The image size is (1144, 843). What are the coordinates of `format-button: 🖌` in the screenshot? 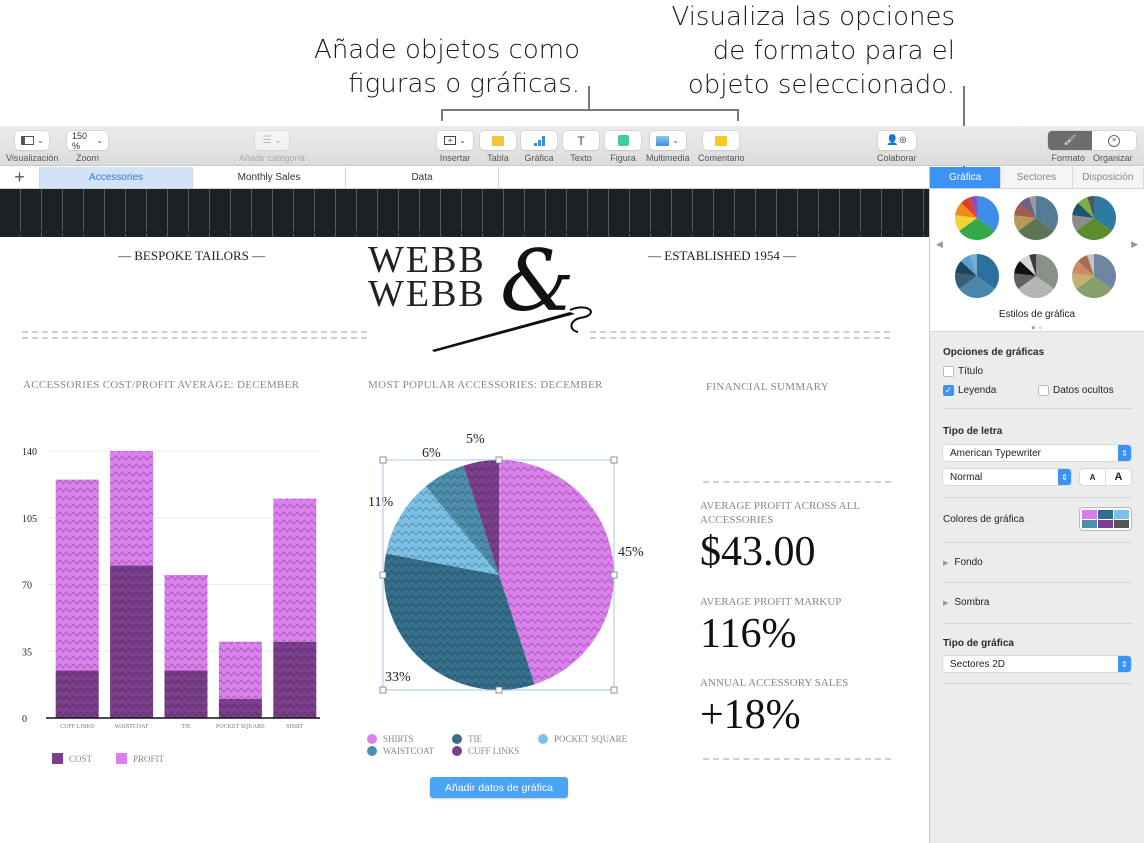 It's located at (1070, 140).